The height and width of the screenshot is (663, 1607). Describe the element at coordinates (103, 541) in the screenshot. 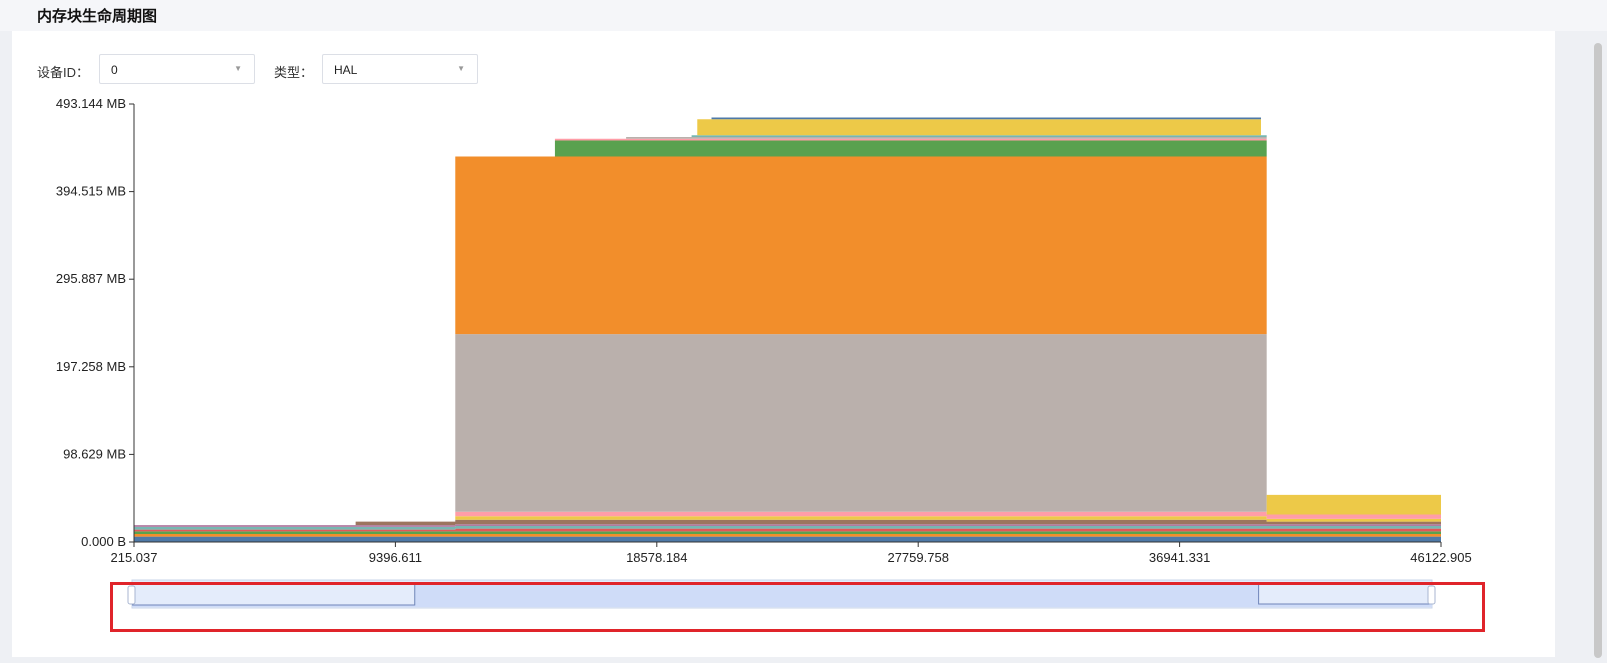

I see `y-tick-label: 0.000 B` at that location.